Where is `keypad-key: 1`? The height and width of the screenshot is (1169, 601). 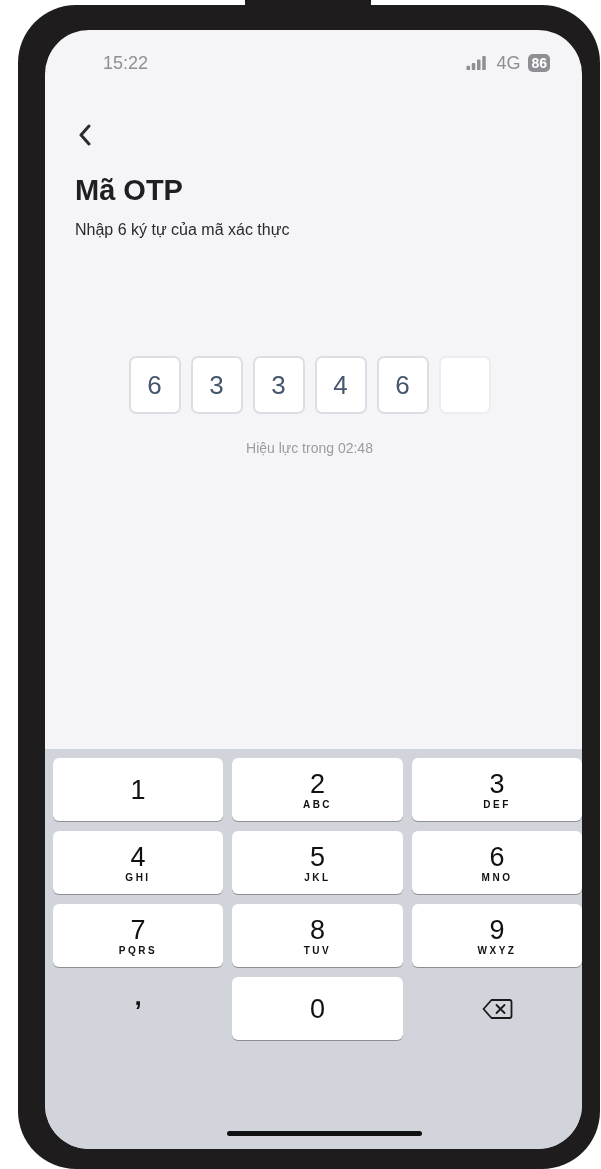
keypad-key: 1 is located at coordinates (138, 789).